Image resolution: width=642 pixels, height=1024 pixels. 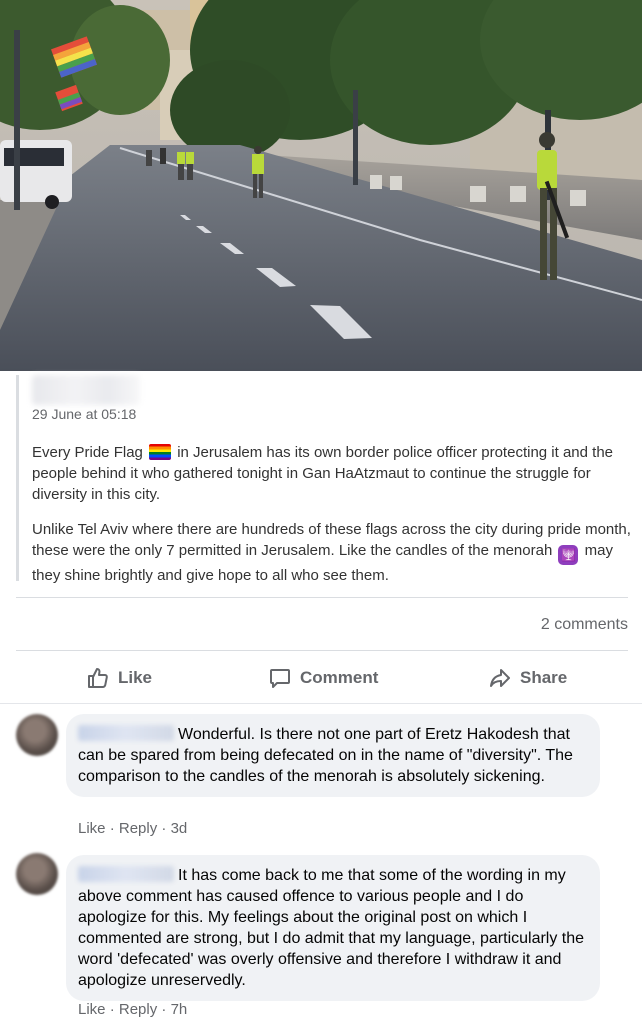 I want to click on comment-bubble-icon, so click(x=280, y=678).